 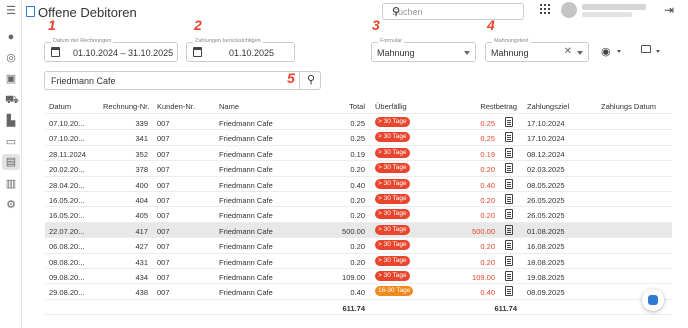 What do you see at coordinates (487, 123) in the screenshot?
I see `cell-rest: 0.25` at bounding box center [487, 123].